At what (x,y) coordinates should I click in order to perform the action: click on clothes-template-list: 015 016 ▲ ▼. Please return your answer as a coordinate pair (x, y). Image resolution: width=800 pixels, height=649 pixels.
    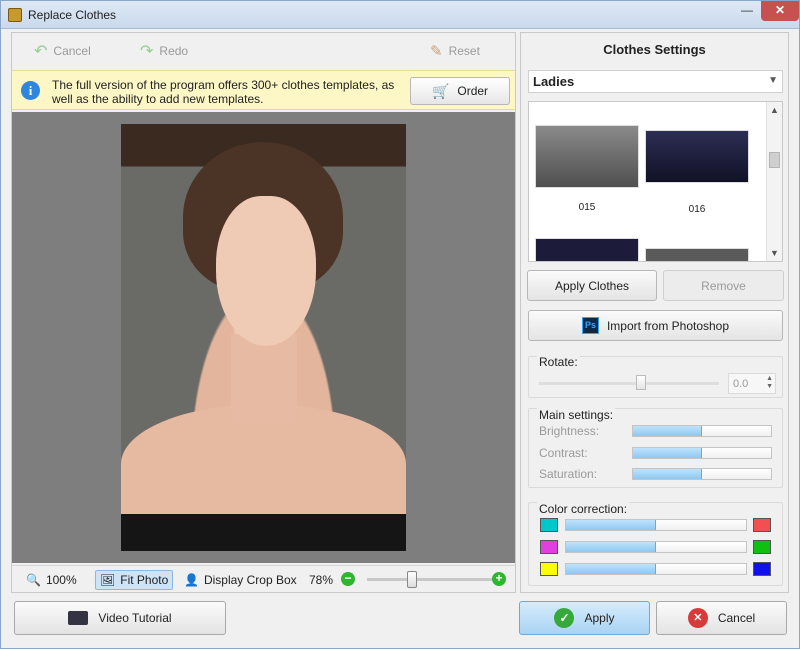
    Looking at the image, I should click on (655, 181).